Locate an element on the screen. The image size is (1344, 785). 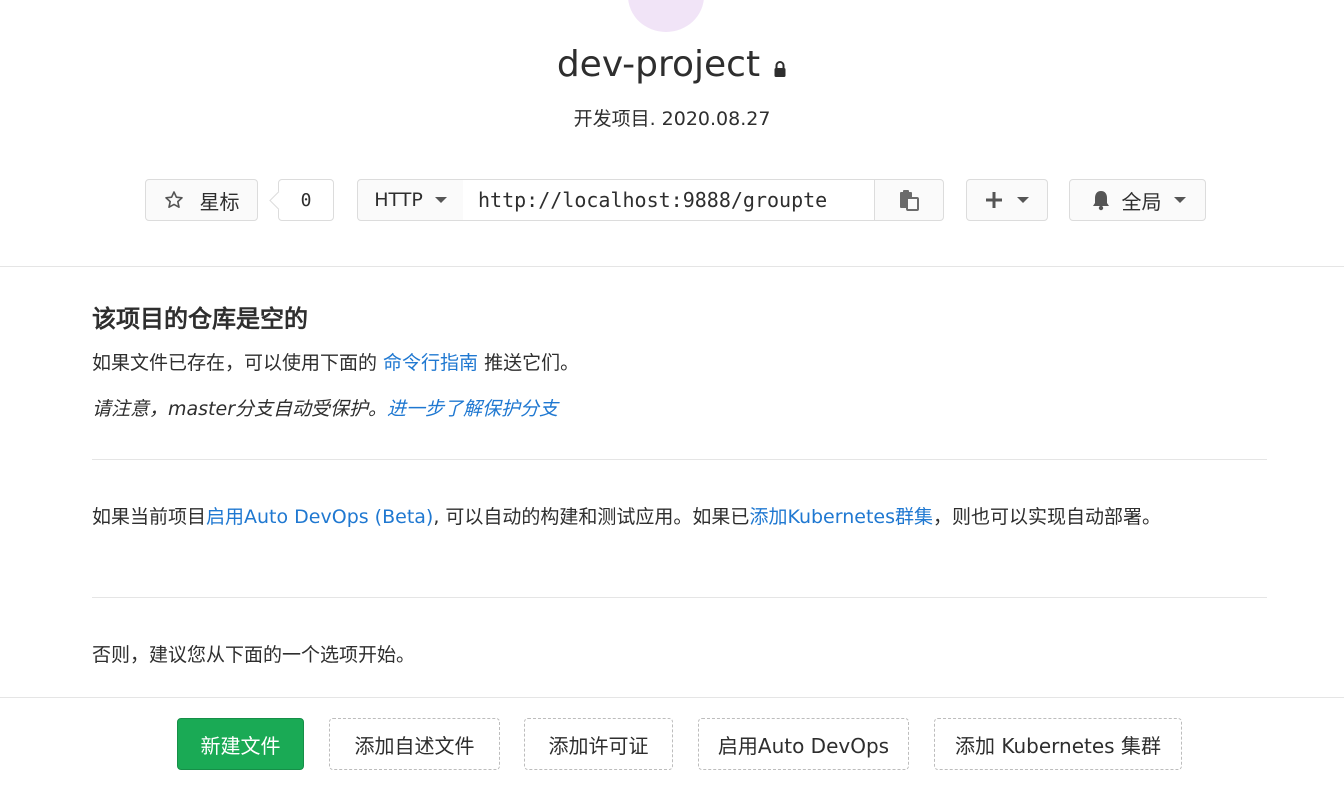
star-count: 0 is located at coordinates (306, 200).